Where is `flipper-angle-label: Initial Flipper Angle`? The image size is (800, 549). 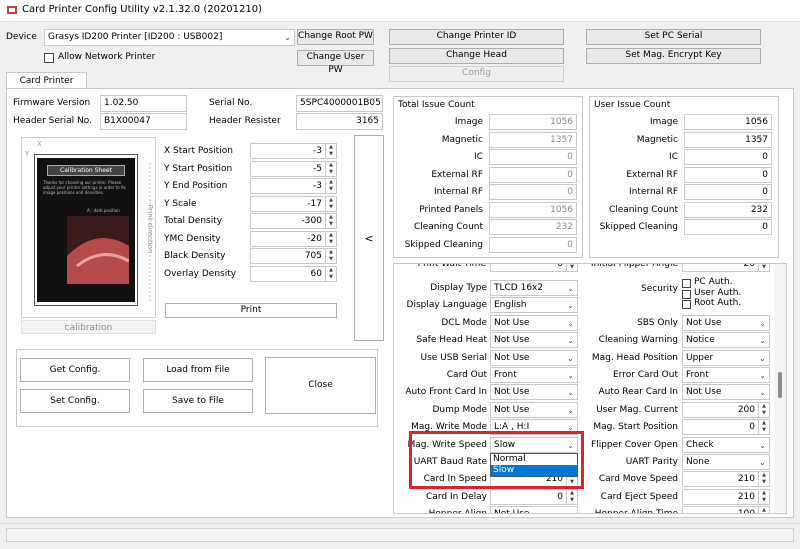
flipper-angle-label: Initial Flipper Angle is located at coordinates (634, 266).